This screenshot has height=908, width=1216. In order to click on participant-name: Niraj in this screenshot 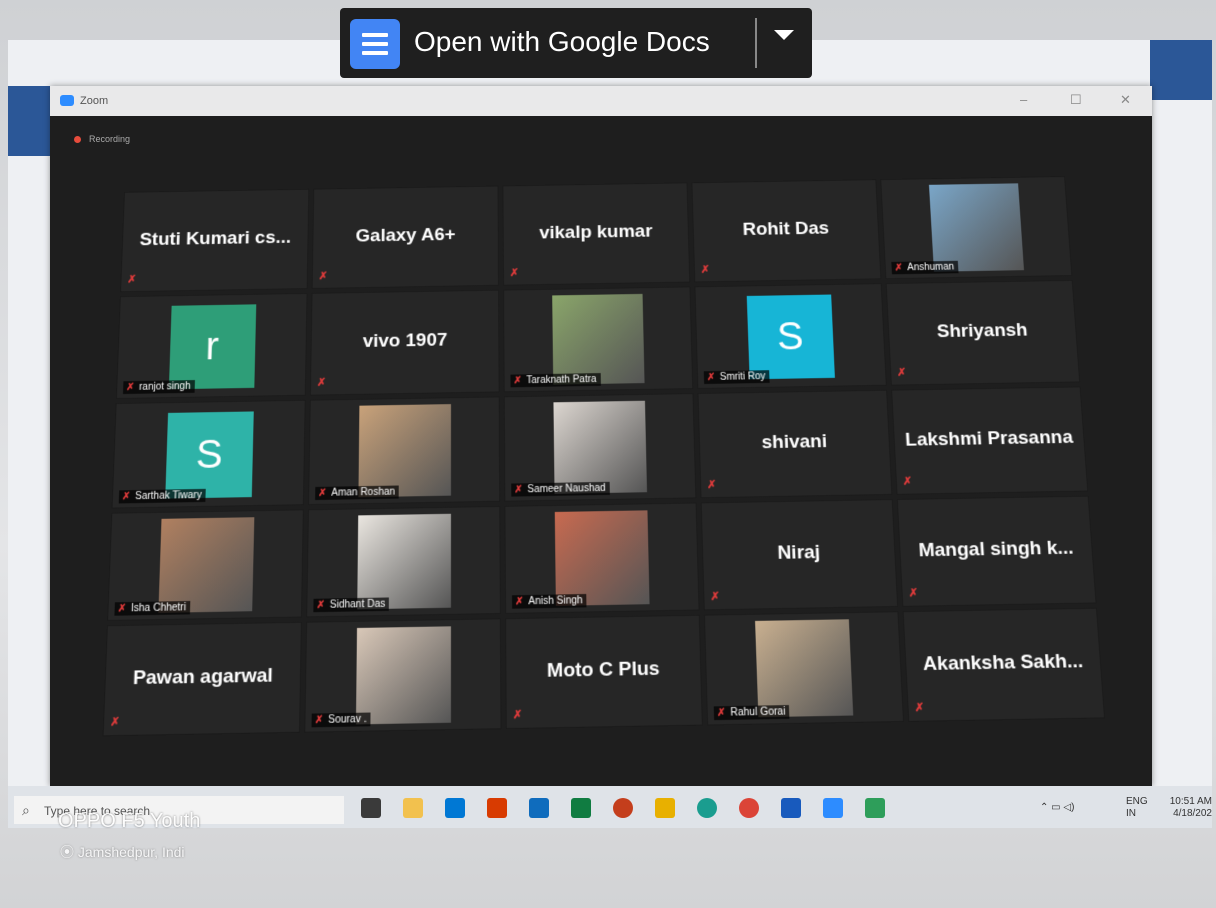, I will do `click(798, 552)`.